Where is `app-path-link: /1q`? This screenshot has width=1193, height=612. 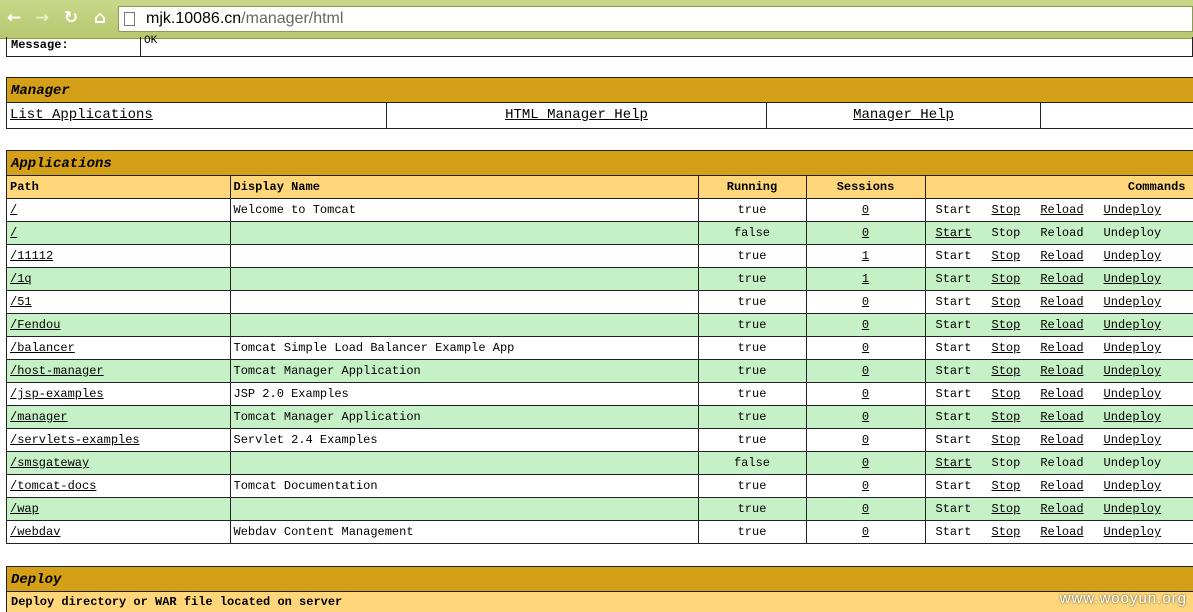
app-path-link: /1q is located at coordinates (21, 279).